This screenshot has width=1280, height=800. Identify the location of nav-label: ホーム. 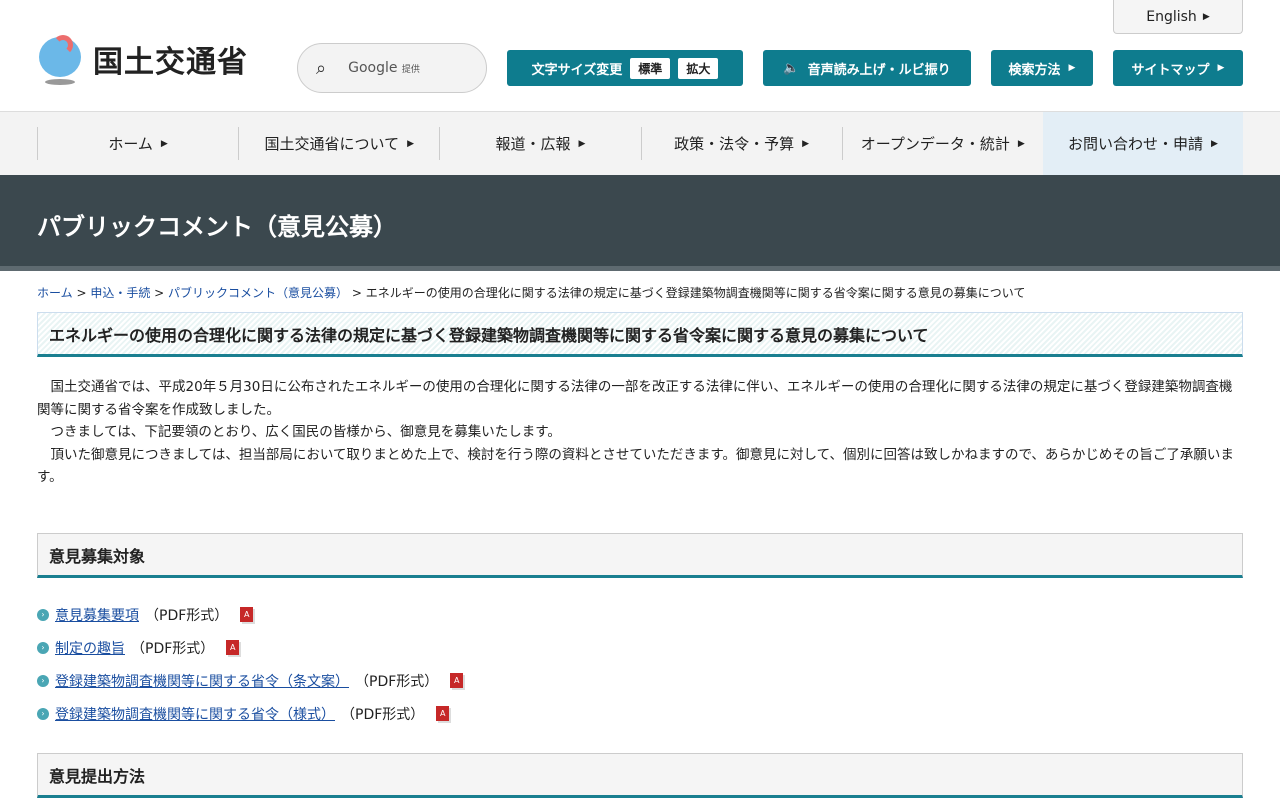
(130, 144).